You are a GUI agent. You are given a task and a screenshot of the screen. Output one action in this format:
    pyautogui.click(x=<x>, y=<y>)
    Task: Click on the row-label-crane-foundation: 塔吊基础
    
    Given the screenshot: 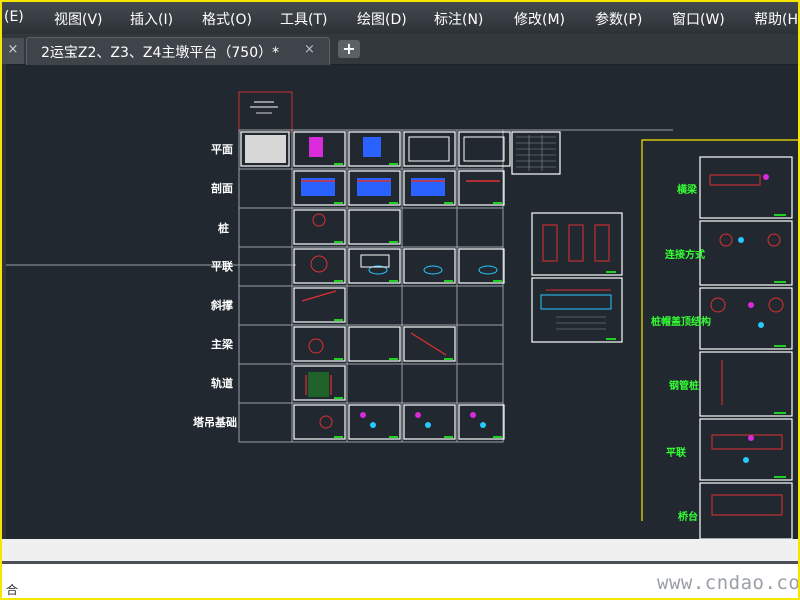 What is the action you would take?
    pyautogui.click(x=215, y=422)
    